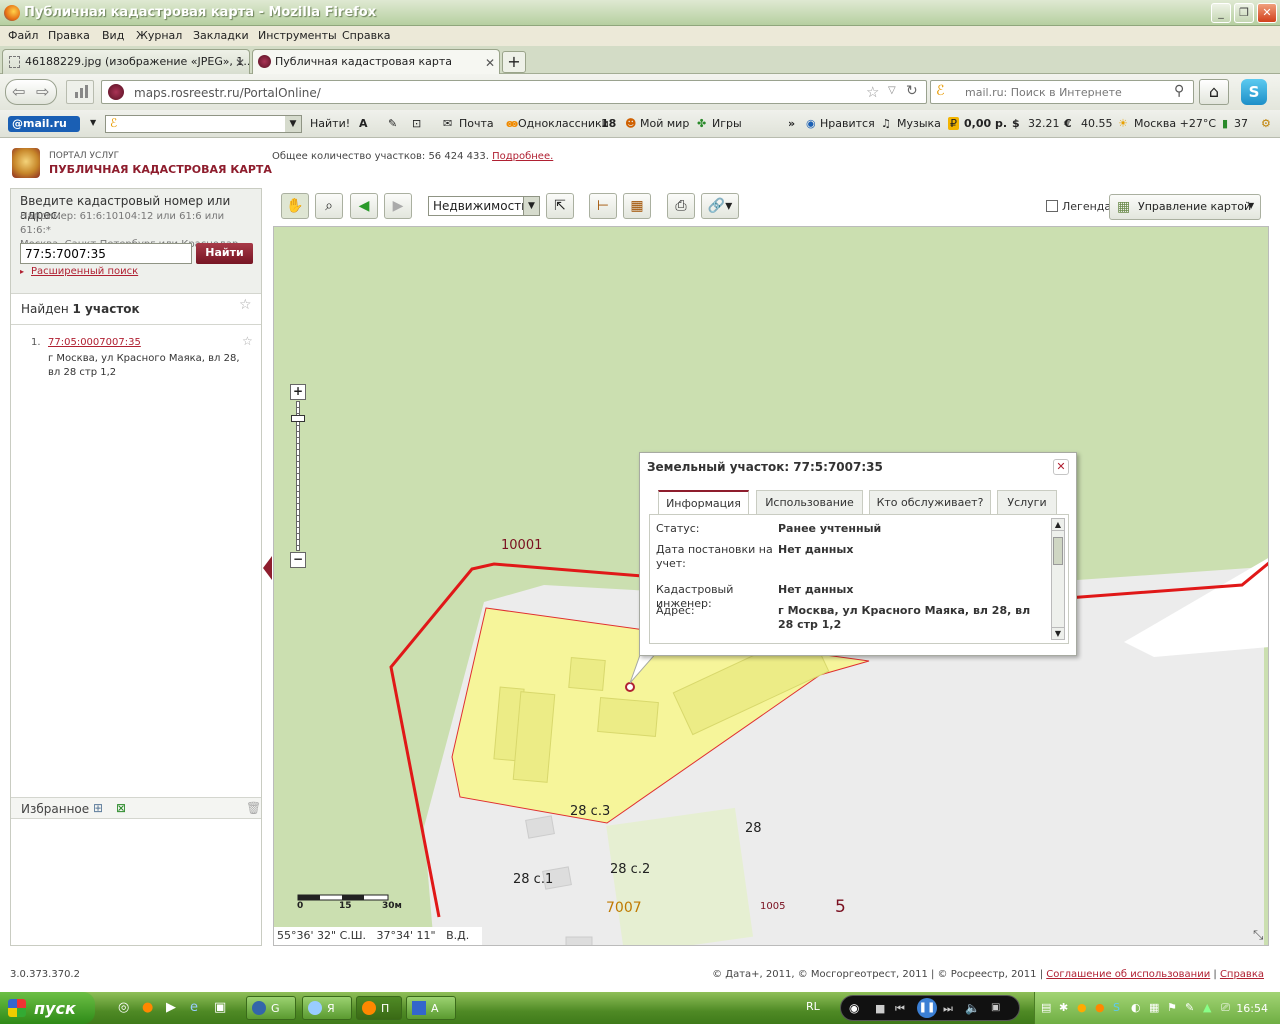 Image resolution: width=1280 pixels, height=1024 pixels. What do you see at coordinates (1185, 207) in the screenshot?
I see `map-management-button: ▦ Управление картой ▼` at bounding box center [1185, 207].